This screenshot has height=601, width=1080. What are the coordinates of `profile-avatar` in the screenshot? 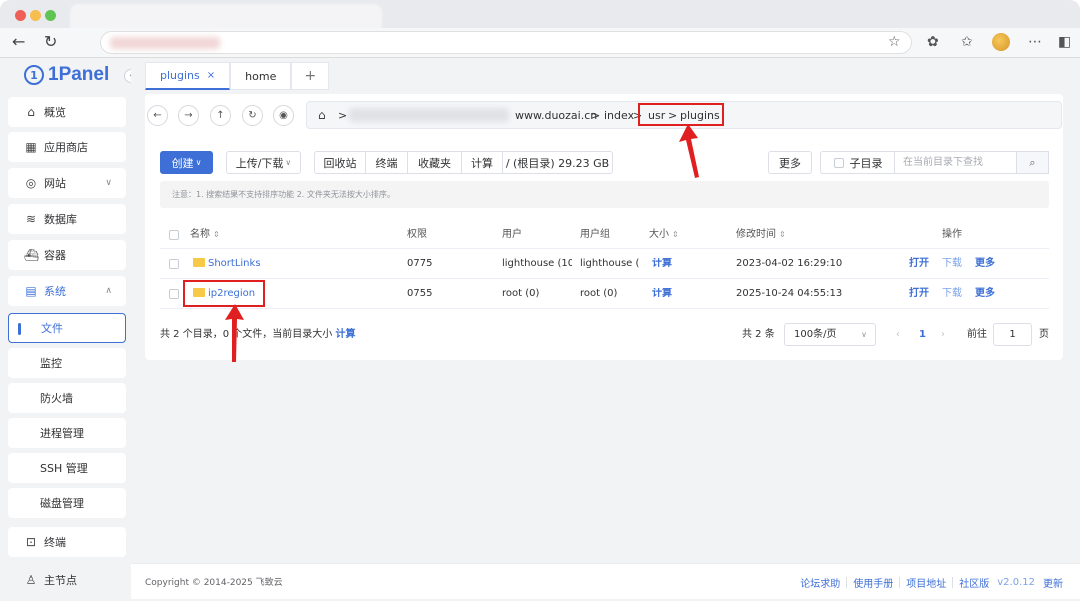 It's located at (1001, 42).